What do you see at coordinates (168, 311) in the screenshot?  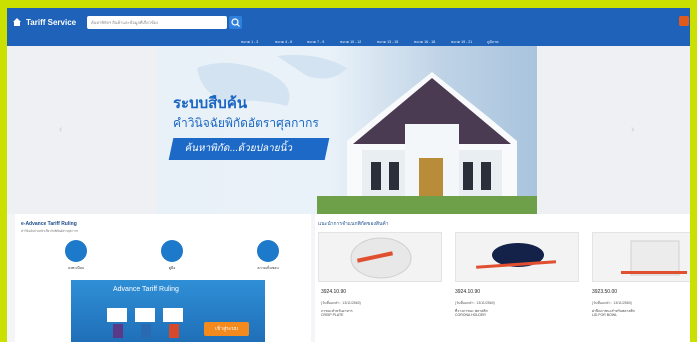 I see `advance-ruling-promo: Advance Tariff Ruling เข้าสู่ระบบ` at bounding box center [168, 311].